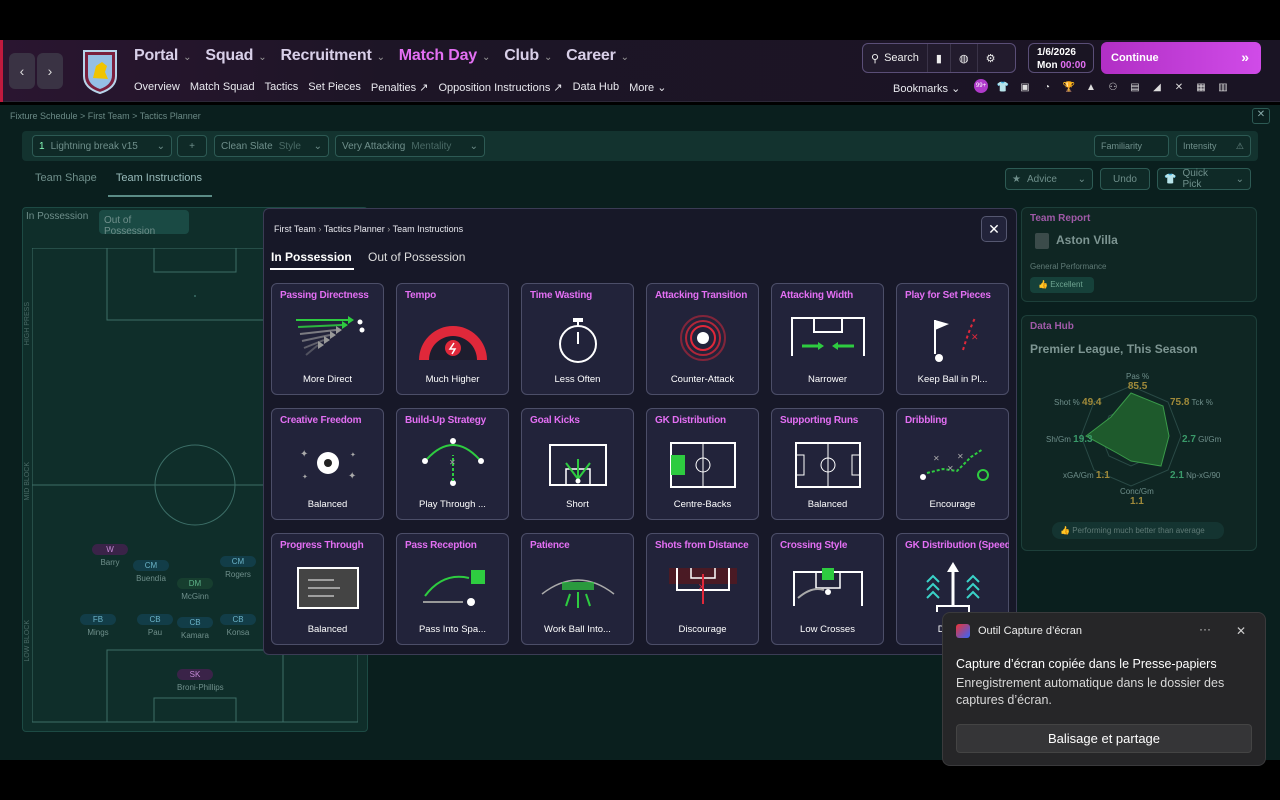 The width and height of the screenshot is (1280, 800). I want to click on bookmark-button: ▮, so click(939, 58).